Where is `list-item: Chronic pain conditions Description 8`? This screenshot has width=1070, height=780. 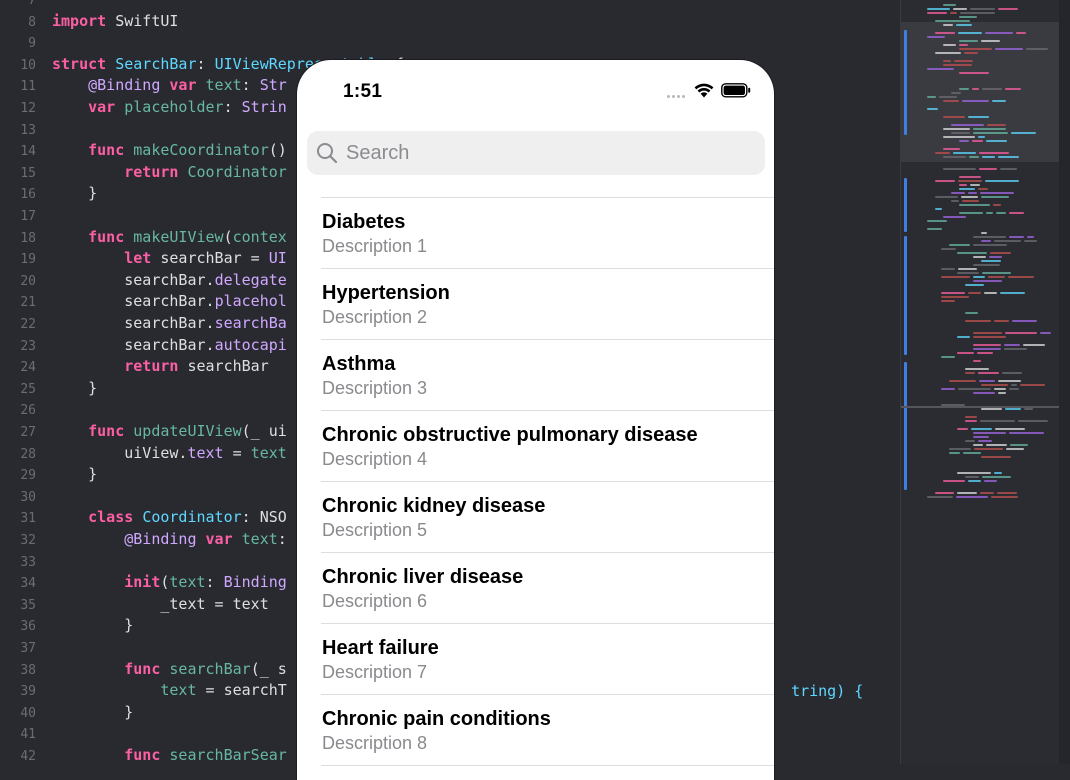 list-item: Chronic pain conditions Description 8 is located at coordinates (547, 730).